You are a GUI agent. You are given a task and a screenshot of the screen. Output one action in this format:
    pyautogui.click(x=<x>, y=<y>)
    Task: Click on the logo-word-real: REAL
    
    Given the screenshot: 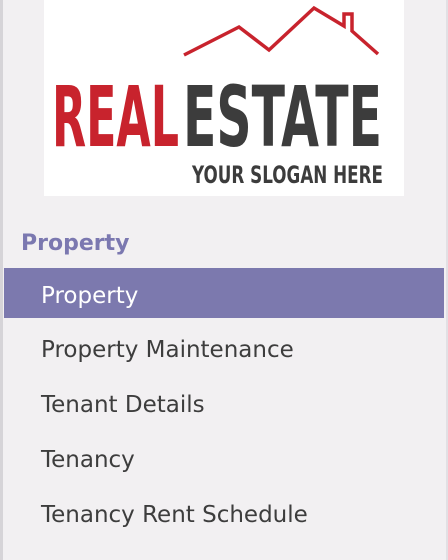 What is the action you would take?
    pyautogui.click(x=115, y=117)
    